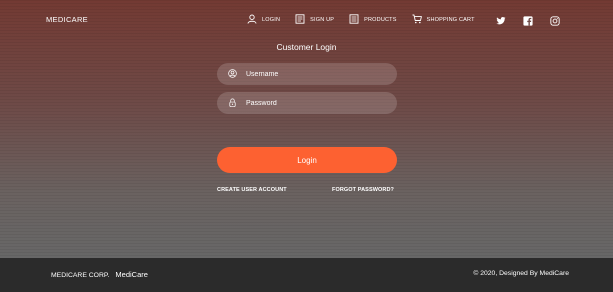  What do you see at coordinates (80, 275) in the screenshot?
I see `footer-company-label: MEDICARE CORP.` at bounding box center [80, 275].